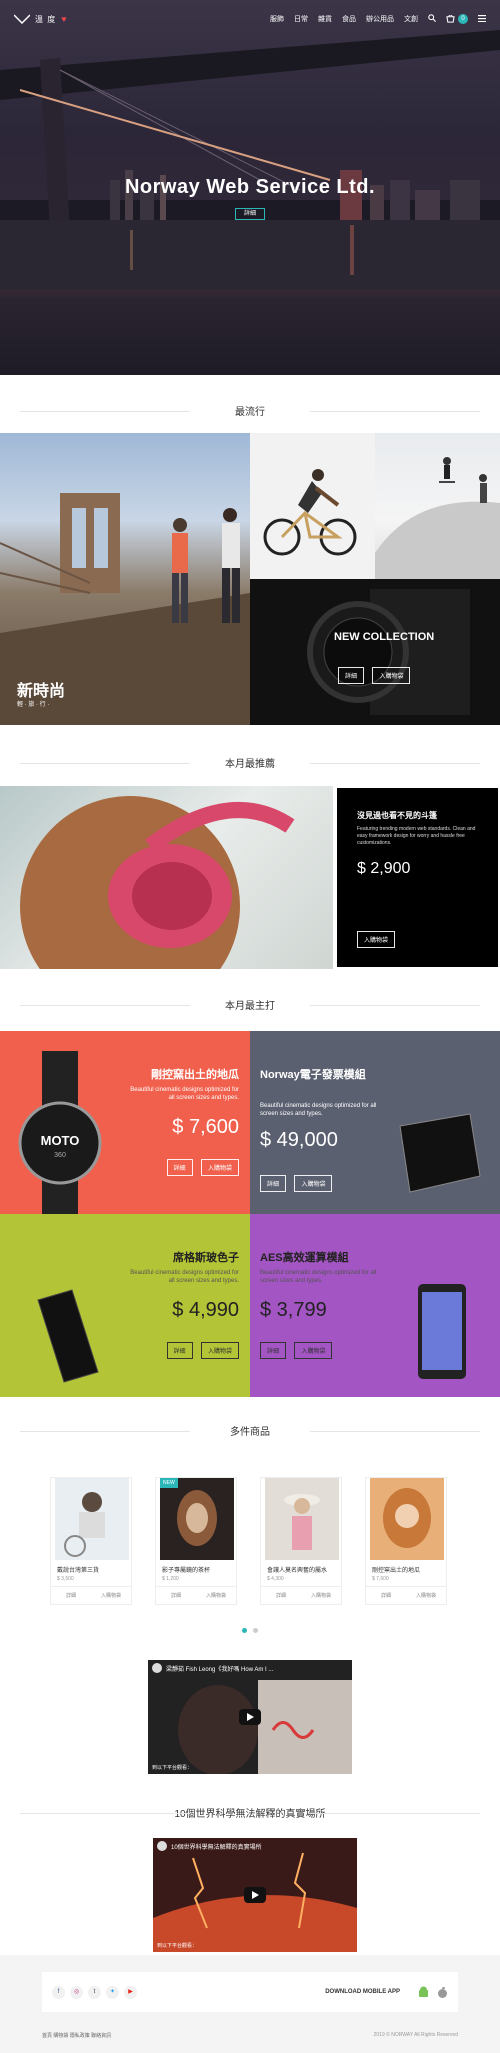  What do you see at coordinates (325, 19) in the screenshot?
I see `menu-item-goods: 雜貨` at bounding box center [325, 19].